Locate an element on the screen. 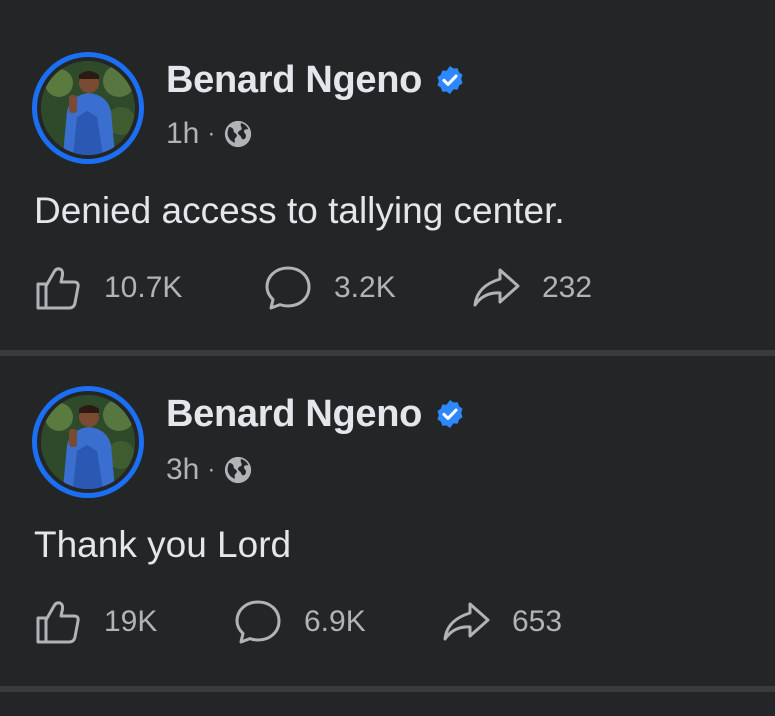 The width and height of the screenshot is (775, 716). share-button: 653 is located at coordinates (502, 622).